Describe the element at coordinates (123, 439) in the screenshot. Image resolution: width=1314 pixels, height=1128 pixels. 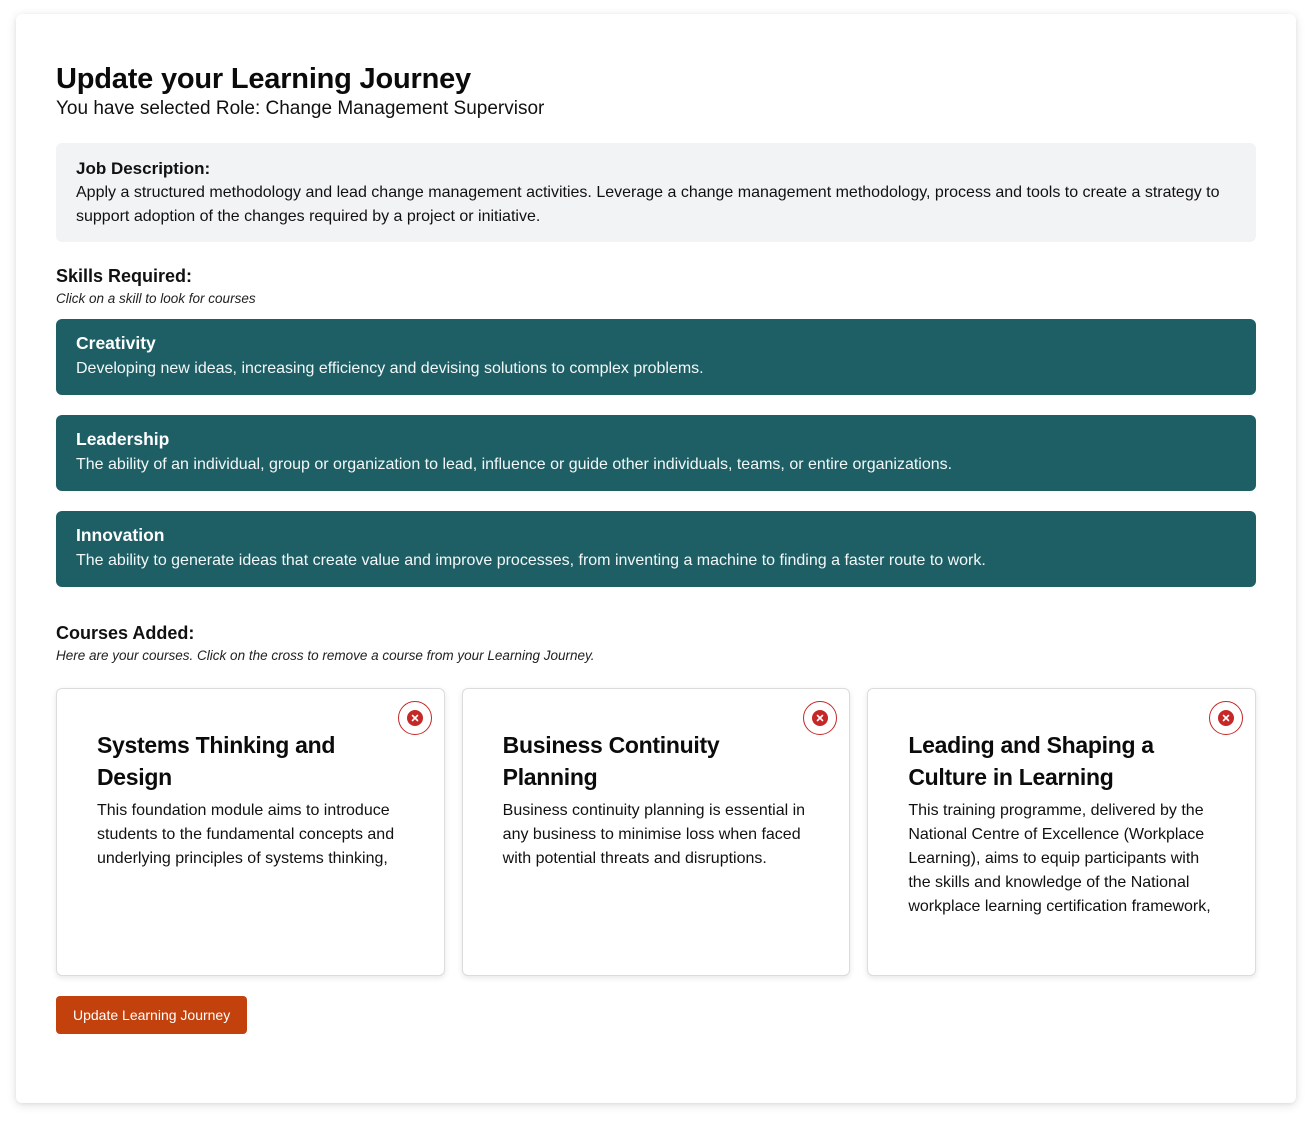
I see `skill-name: Leadership` at that location.